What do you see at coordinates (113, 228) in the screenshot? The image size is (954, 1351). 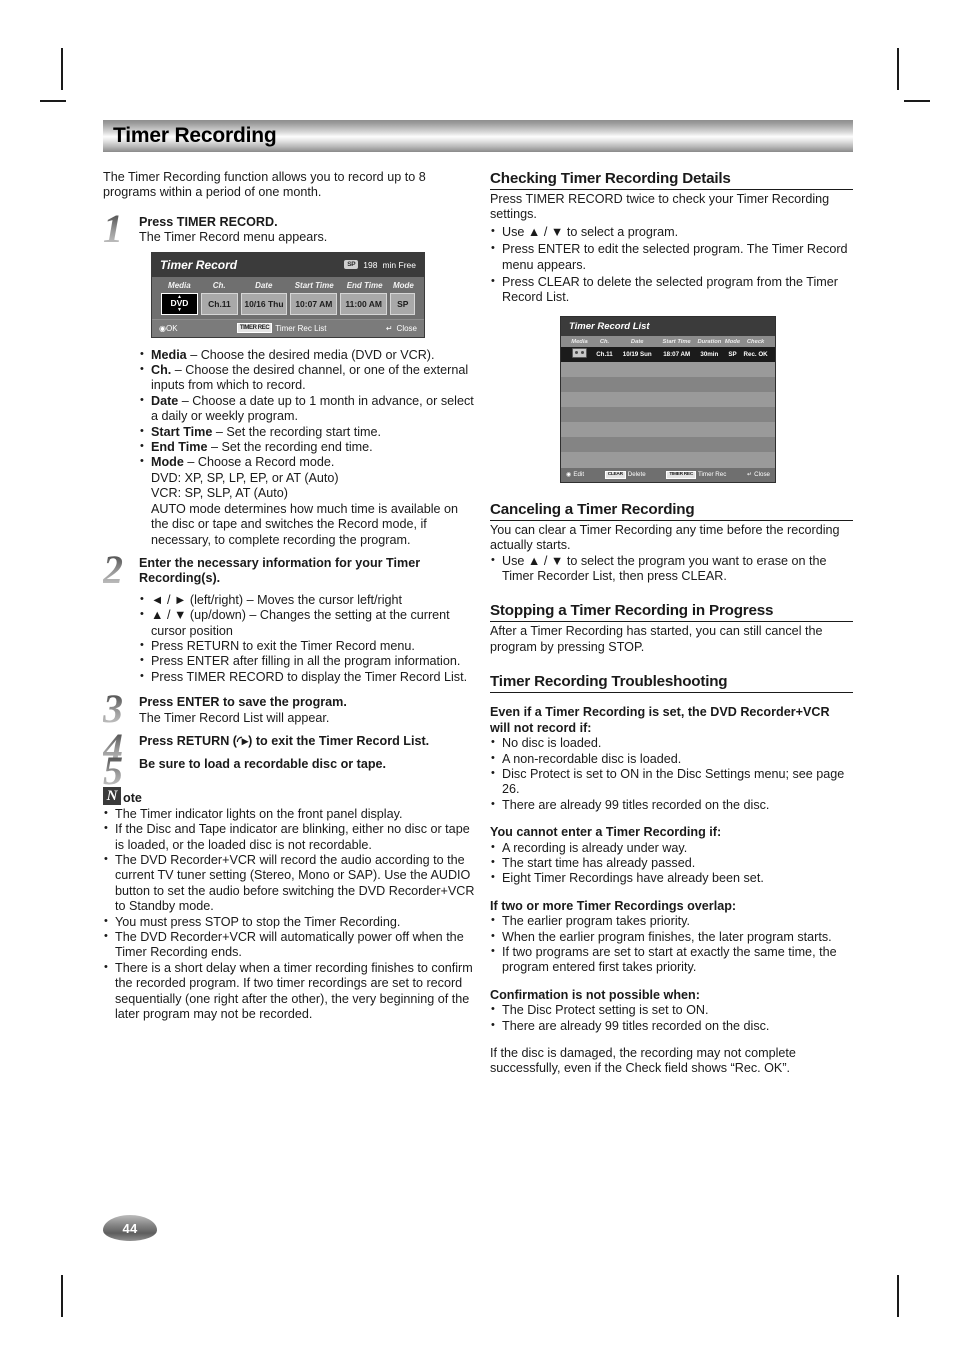 I see `step-1-number: 1` at bounding box center [113, 228].